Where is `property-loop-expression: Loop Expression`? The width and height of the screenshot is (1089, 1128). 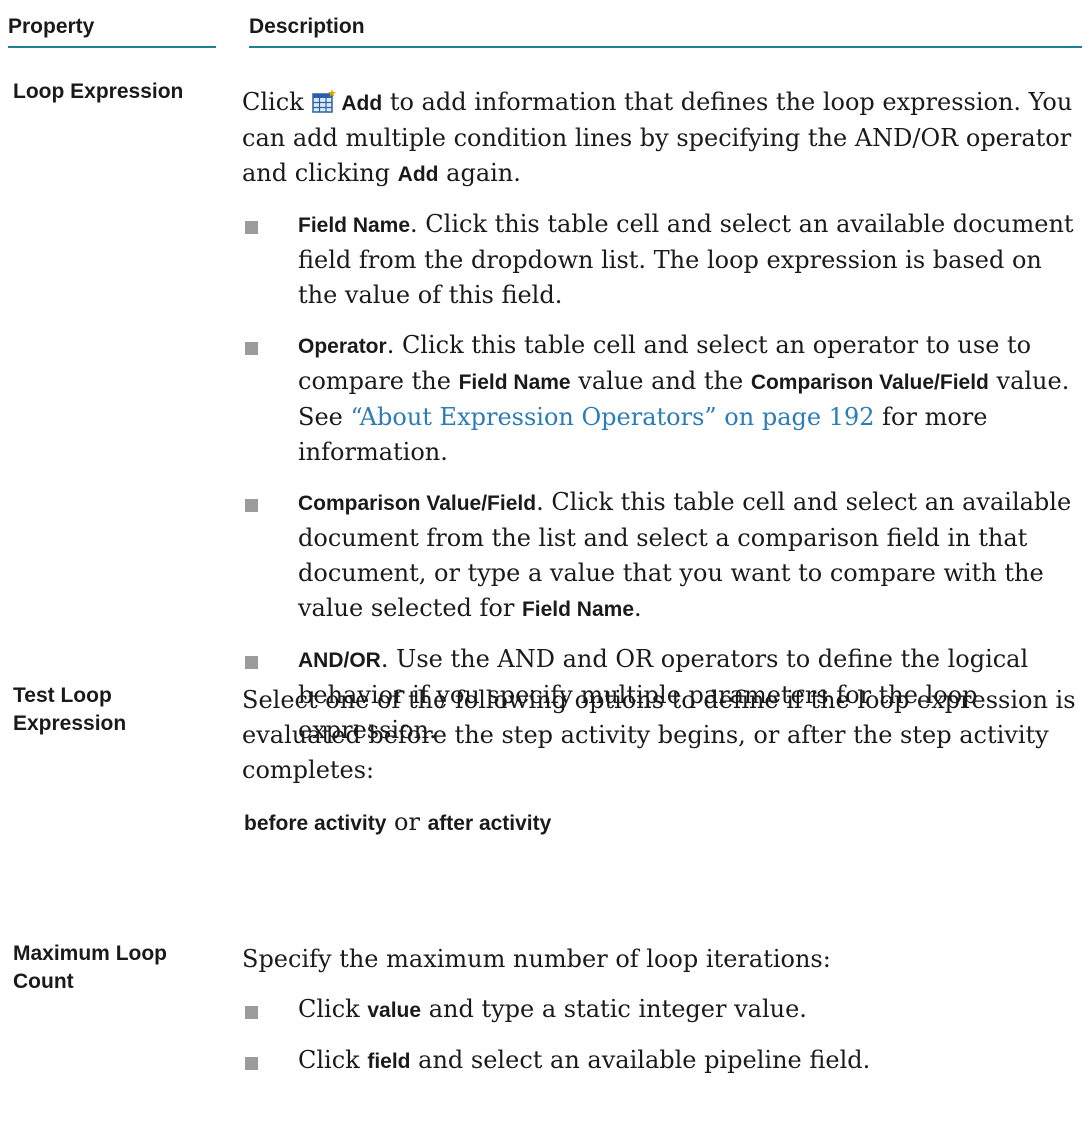 property-loop-expression: Loop Expression is located at coordinates (98, 91).